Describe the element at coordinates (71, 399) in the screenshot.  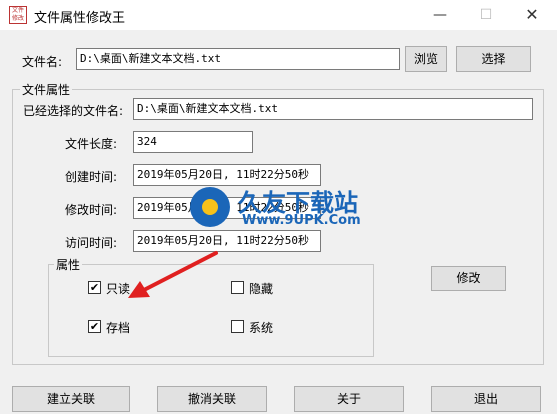
I see `associate-button: 建立关联` at that location.